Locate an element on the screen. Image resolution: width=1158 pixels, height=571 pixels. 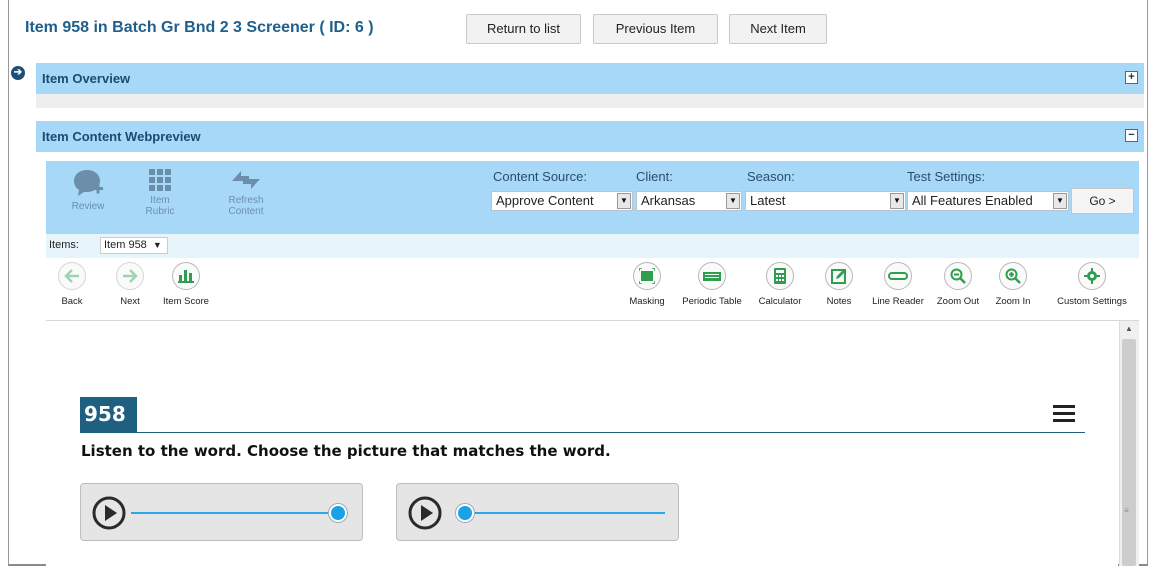
notes-icon is located at coordinates (839, 276).